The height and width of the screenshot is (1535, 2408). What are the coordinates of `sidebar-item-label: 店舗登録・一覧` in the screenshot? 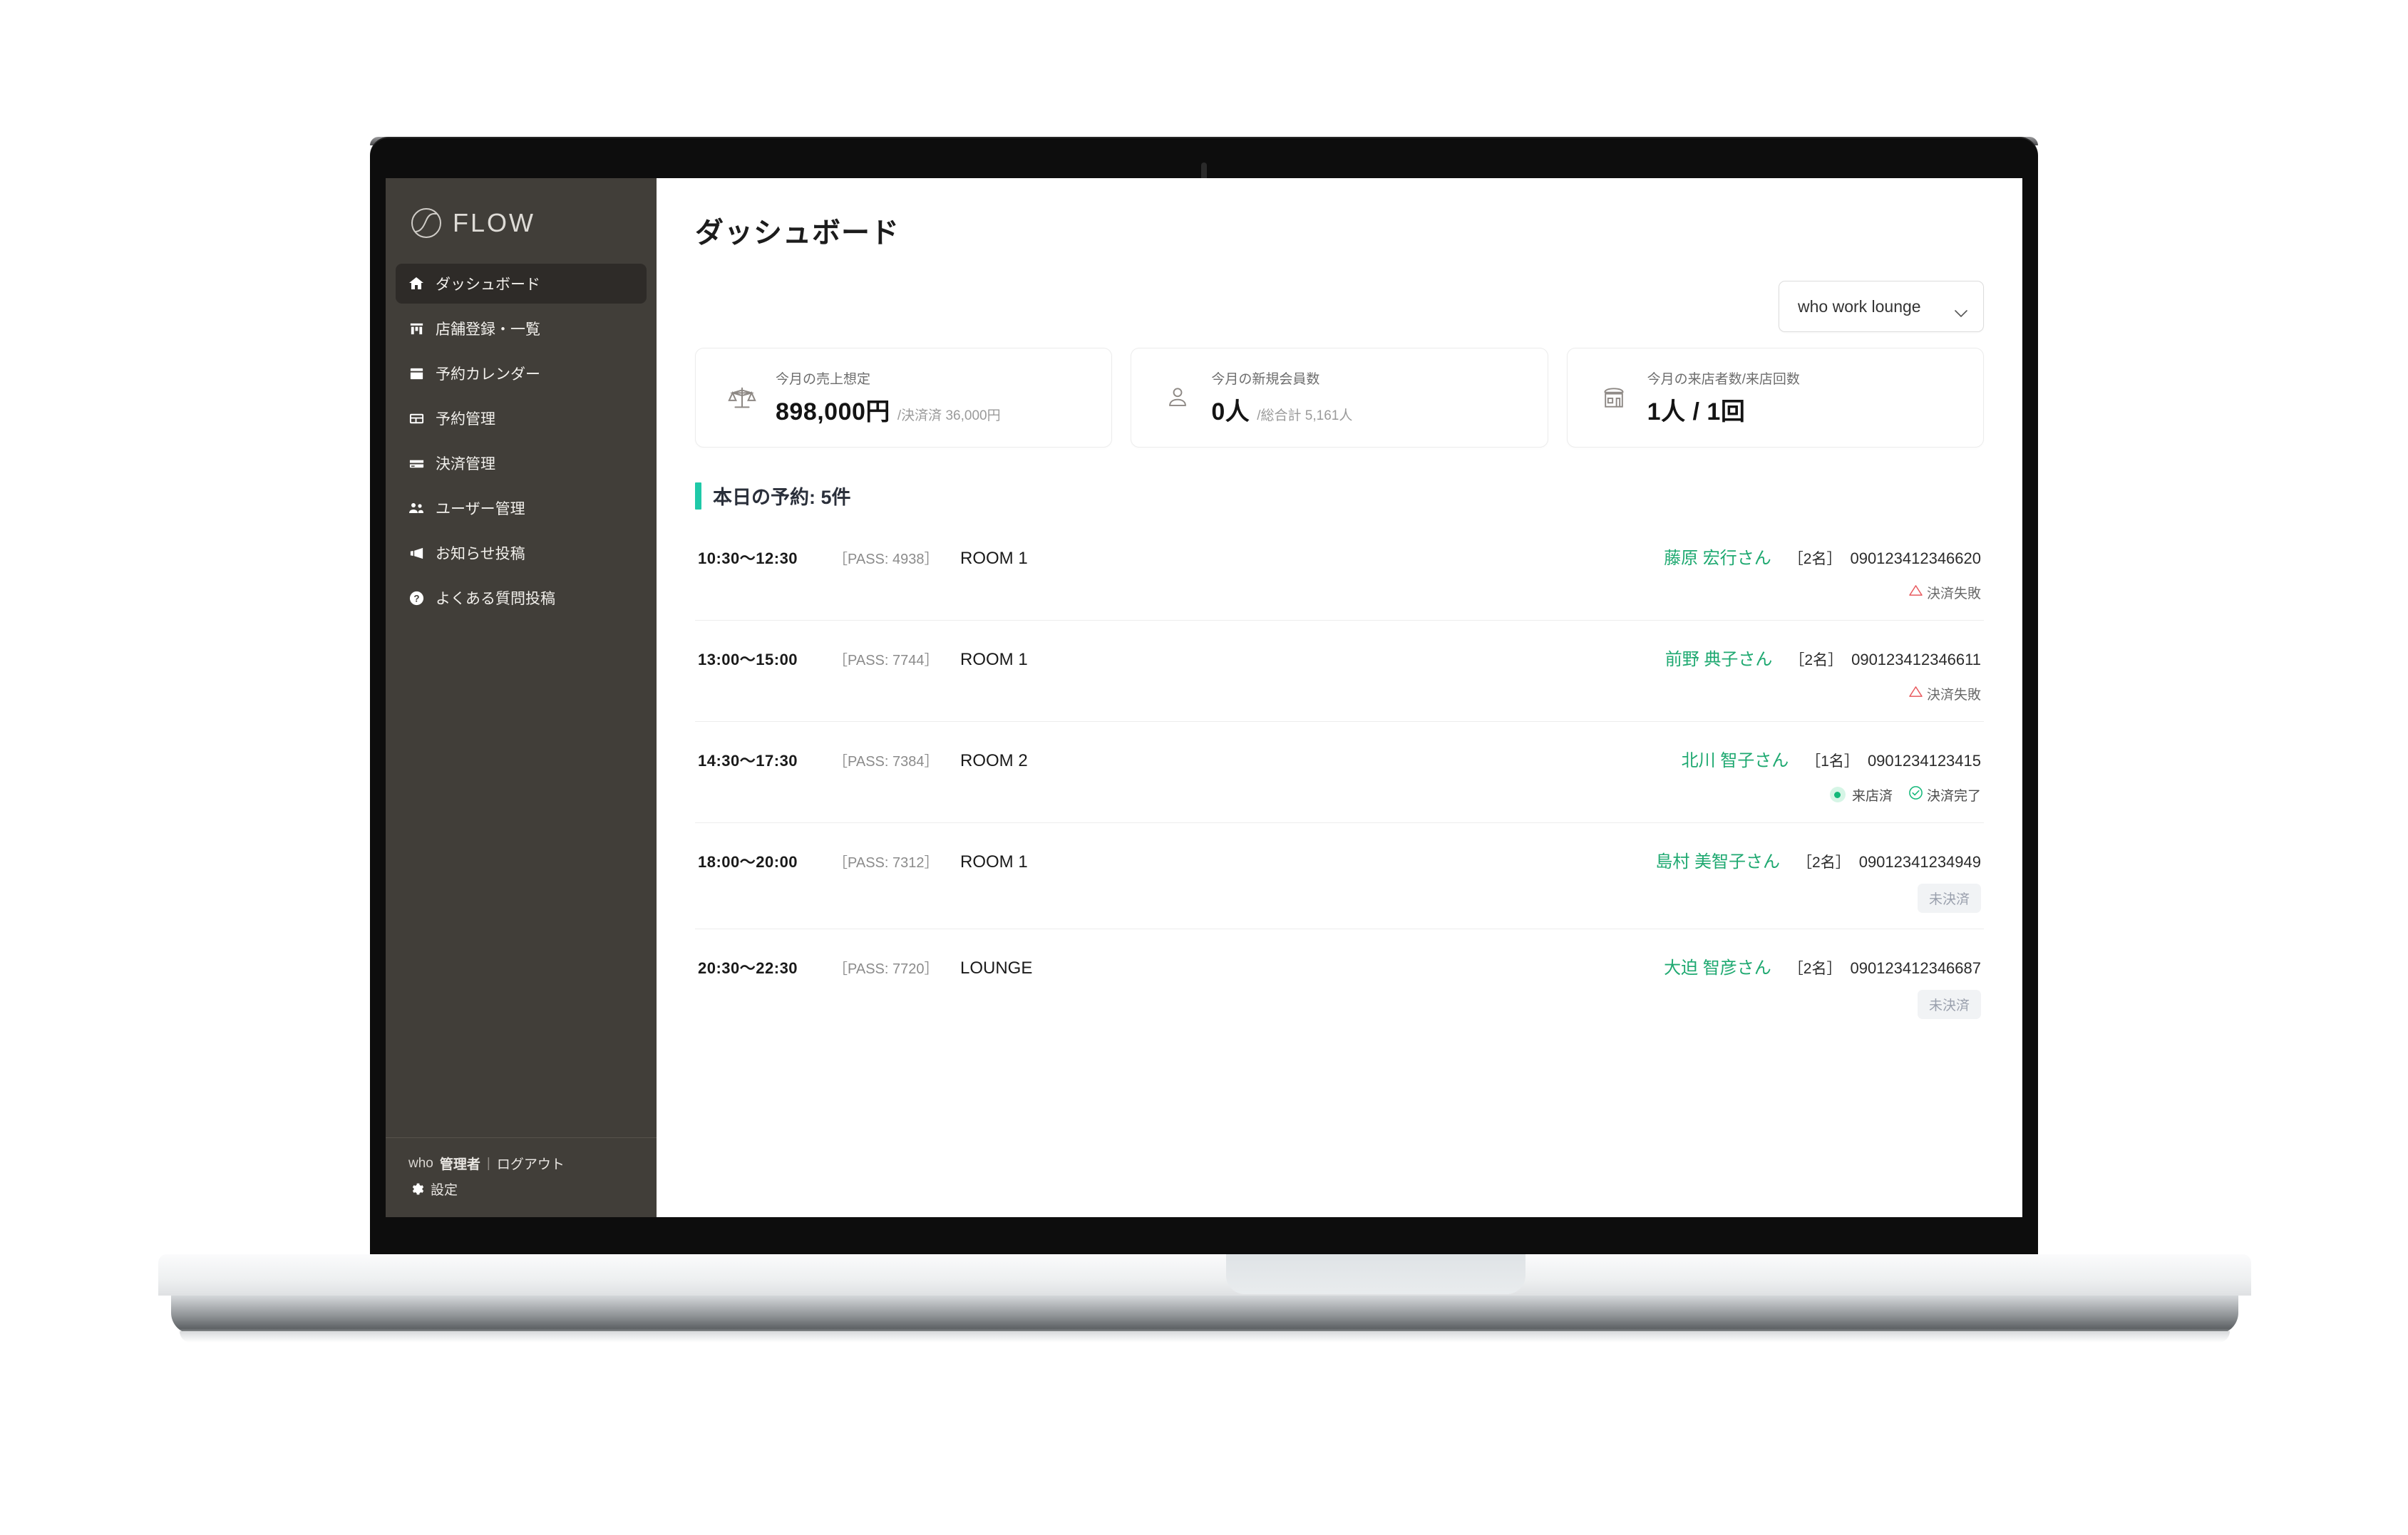 It's located at (488, 329).